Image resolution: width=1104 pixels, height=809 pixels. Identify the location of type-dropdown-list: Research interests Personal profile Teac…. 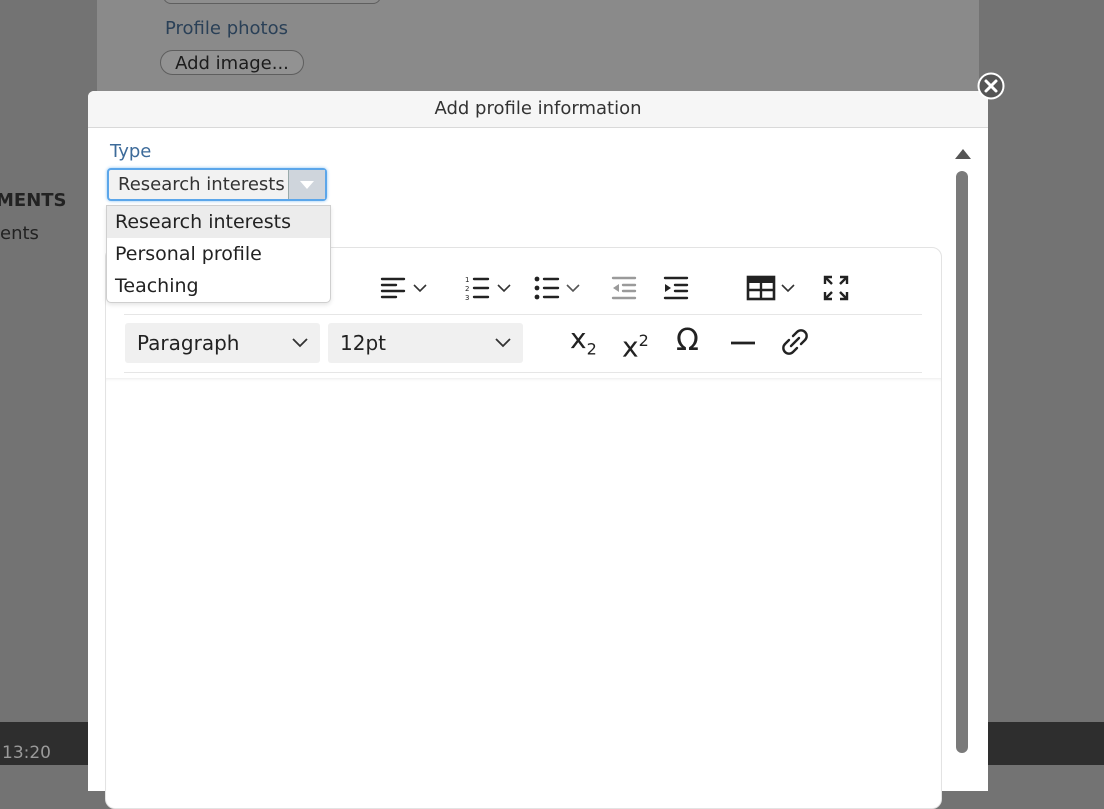
(218, 254).